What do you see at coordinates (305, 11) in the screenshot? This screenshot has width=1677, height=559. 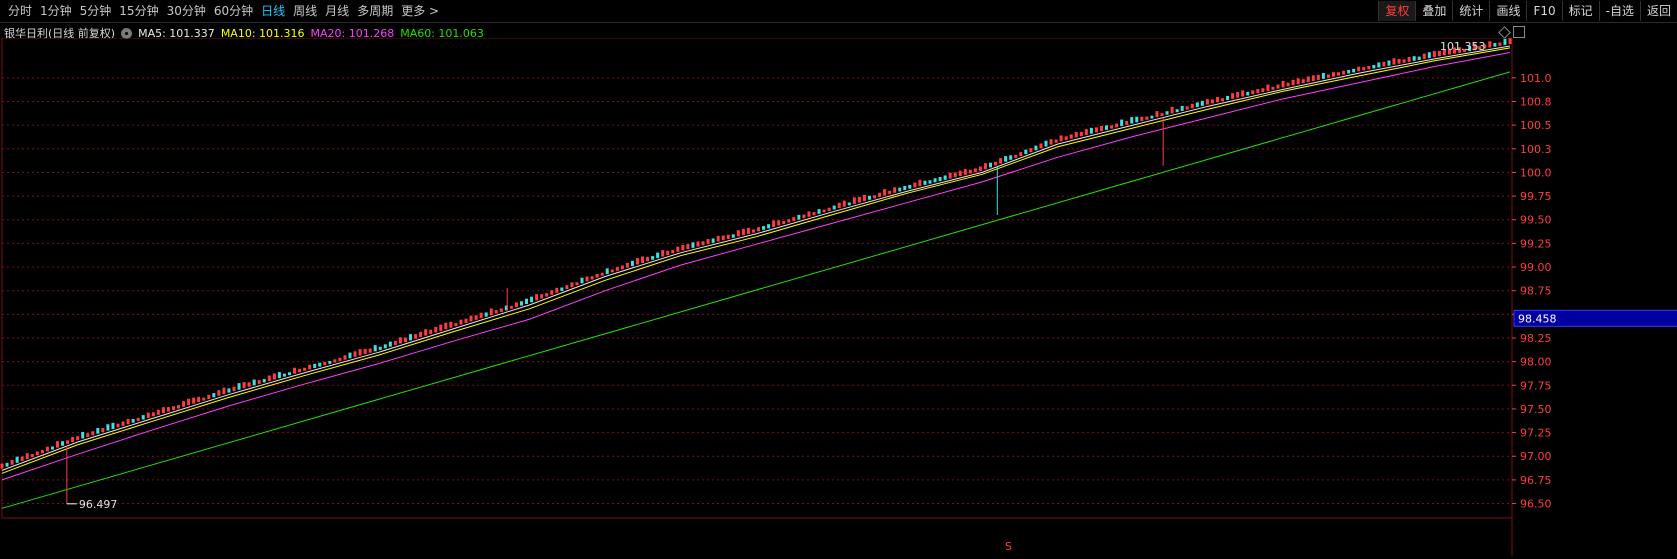 I see `tab-7: 周线` at bounding box center [305, 11].